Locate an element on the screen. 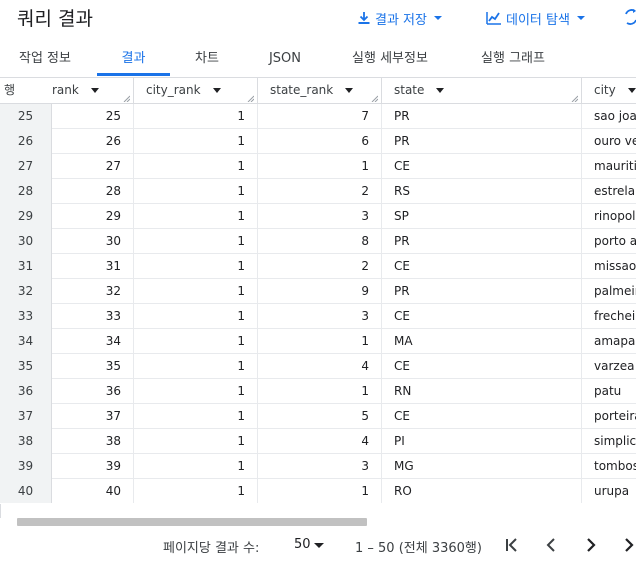 The height and width of the screenshot is (561, 636). horizontal-scrollbar is located at coordinates (192, 522).